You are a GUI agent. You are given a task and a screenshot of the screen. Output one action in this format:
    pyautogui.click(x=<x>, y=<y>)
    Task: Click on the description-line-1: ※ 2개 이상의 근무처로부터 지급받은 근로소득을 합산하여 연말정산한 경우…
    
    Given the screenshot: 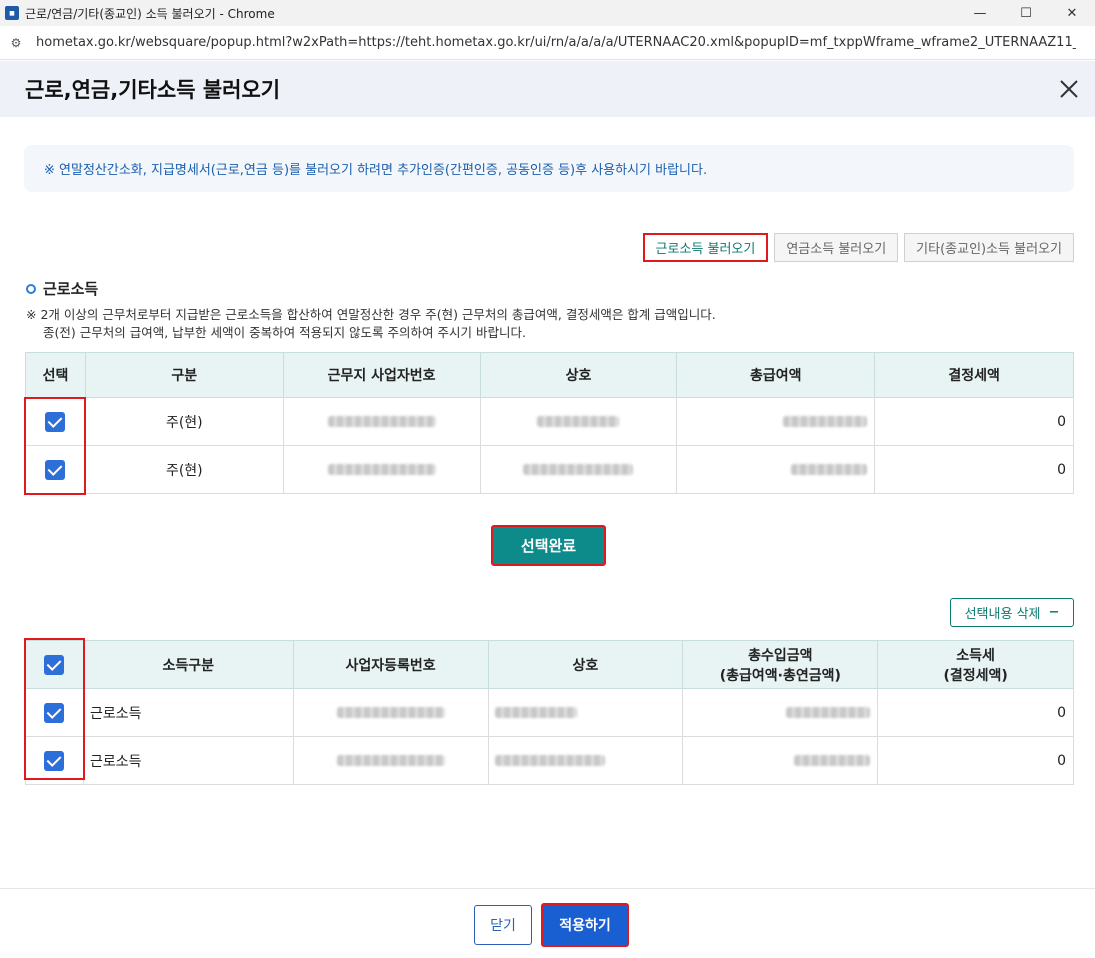 What is the action you would take?
    pyautogui.click(x=371, y=314)
    